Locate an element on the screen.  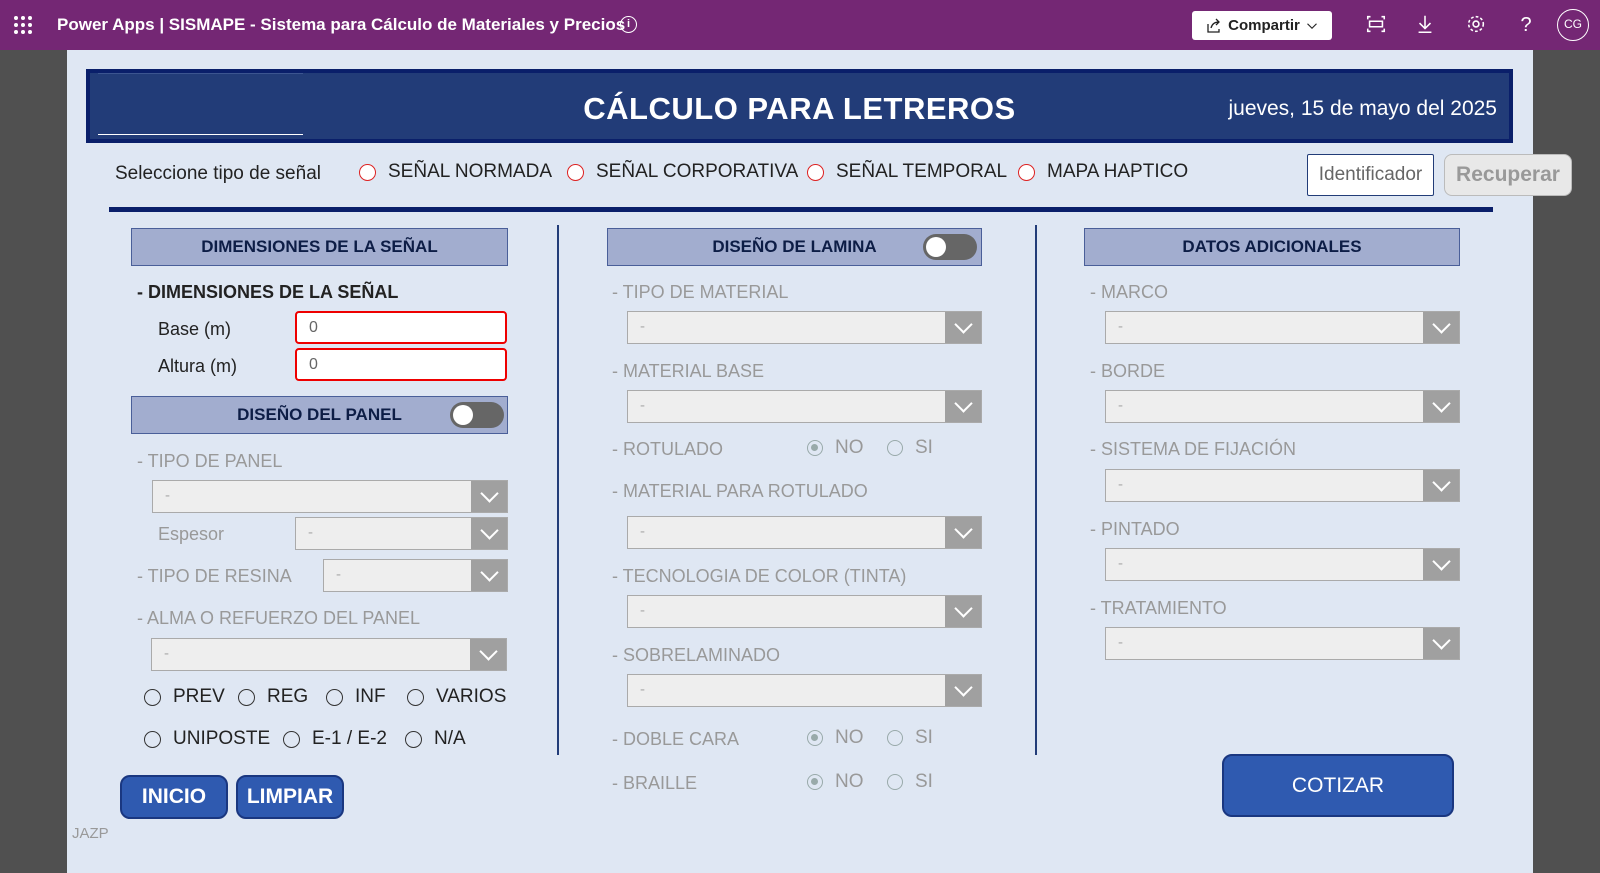
radio-prev: PREV is located at coordinates (184, 697).